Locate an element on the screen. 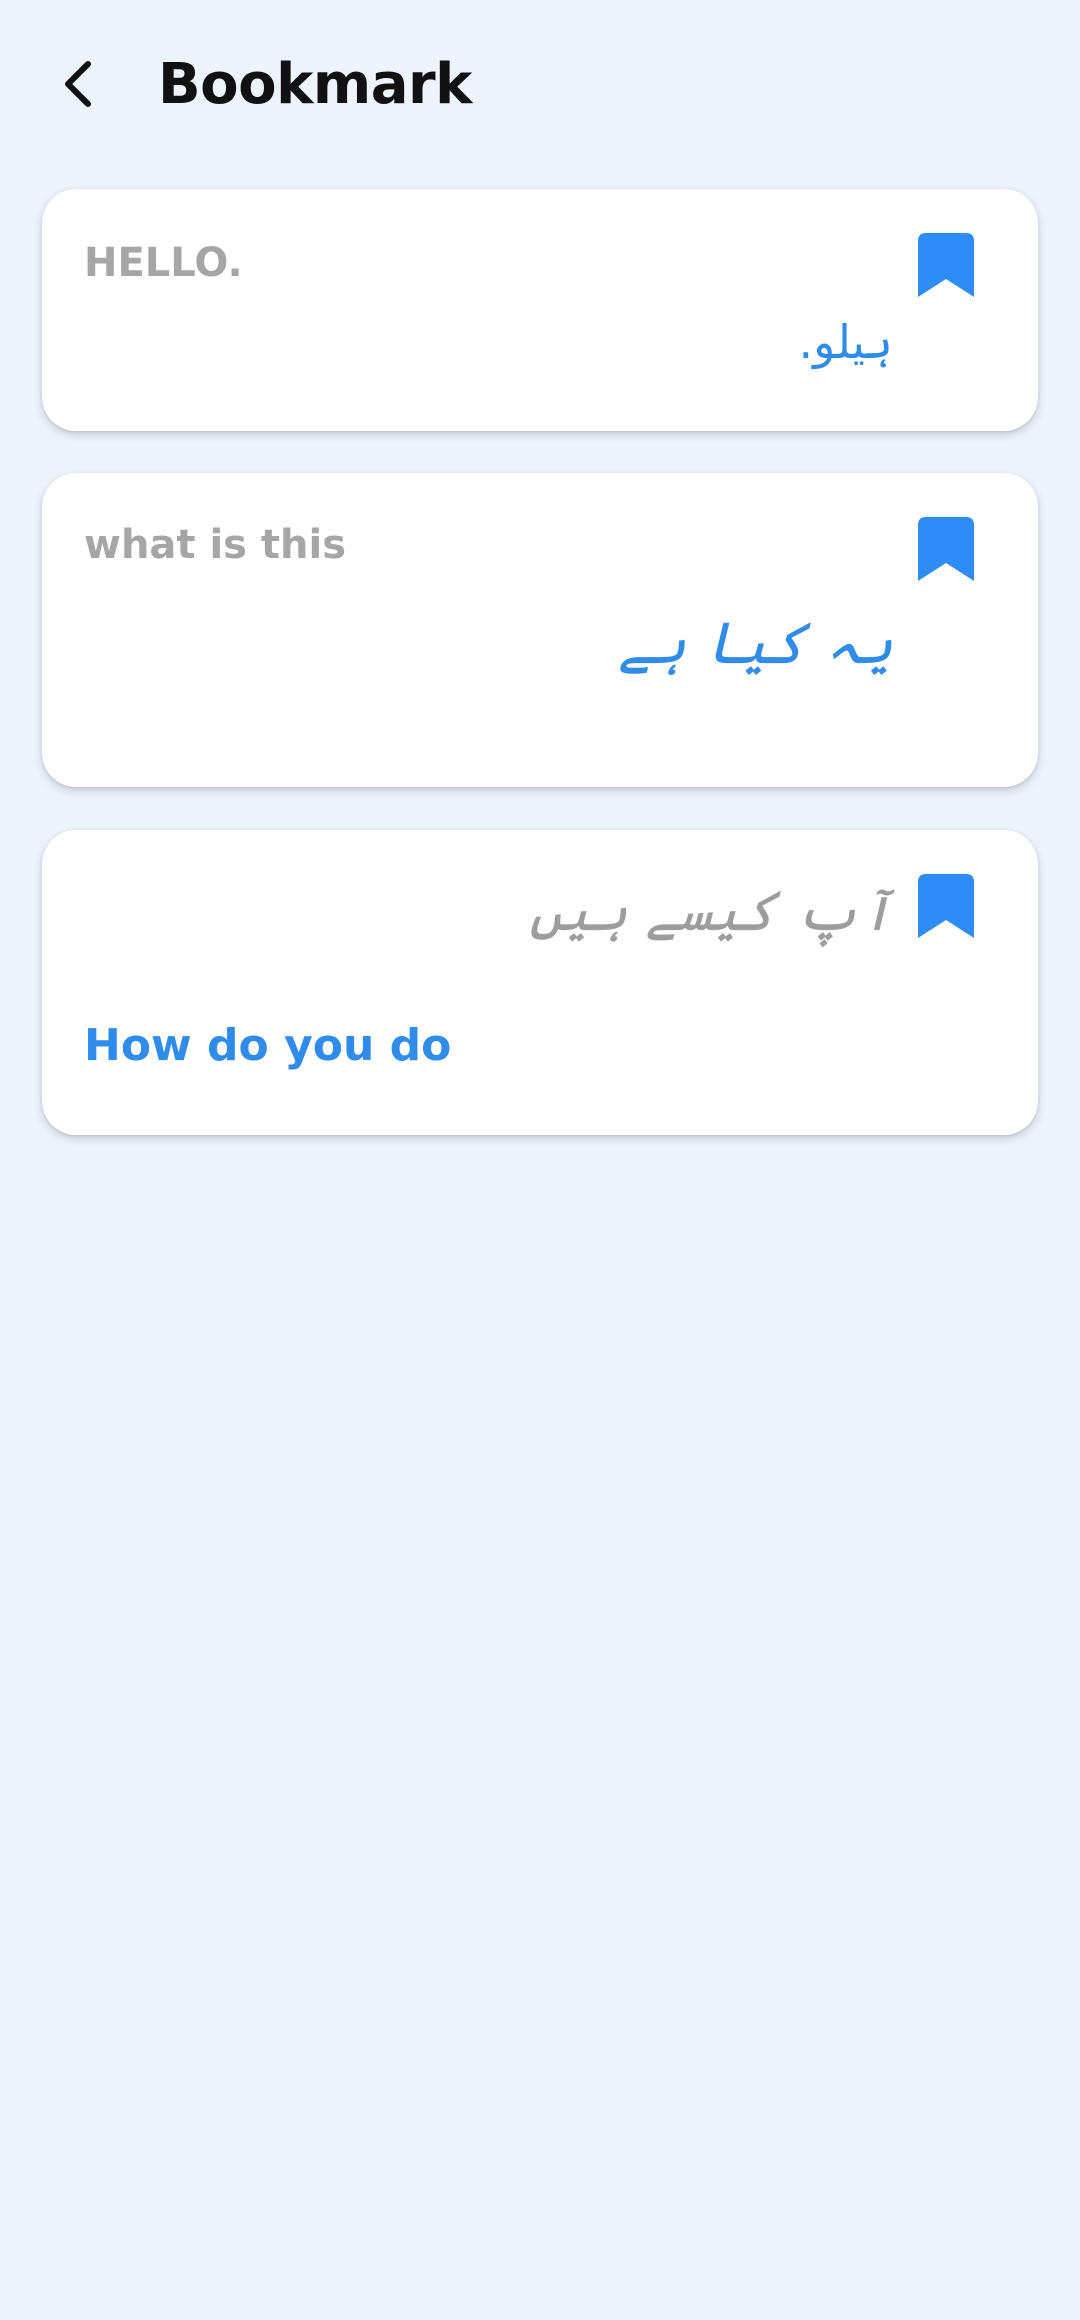 This screenshot has height=2320, width=1080. translation-text: ہیلو. is located at coordinates (845, 342).